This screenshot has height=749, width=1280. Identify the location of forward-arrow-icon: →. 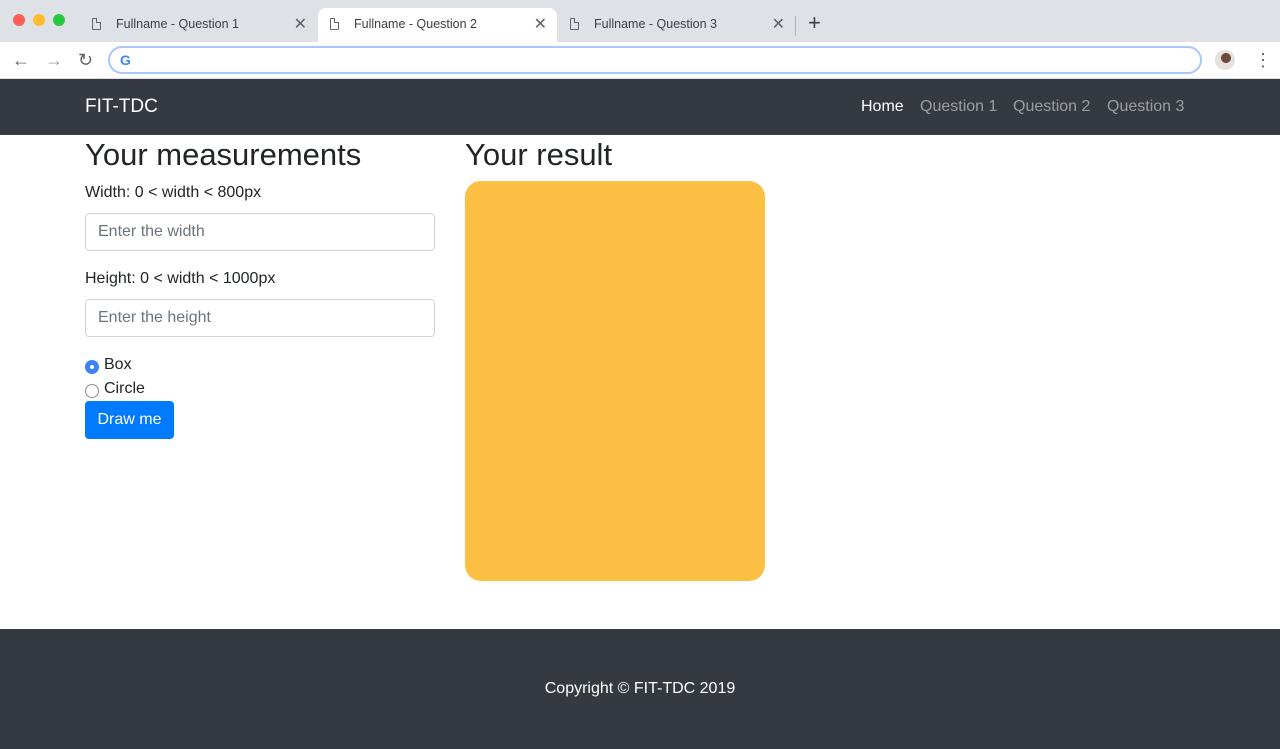
(54, 60).